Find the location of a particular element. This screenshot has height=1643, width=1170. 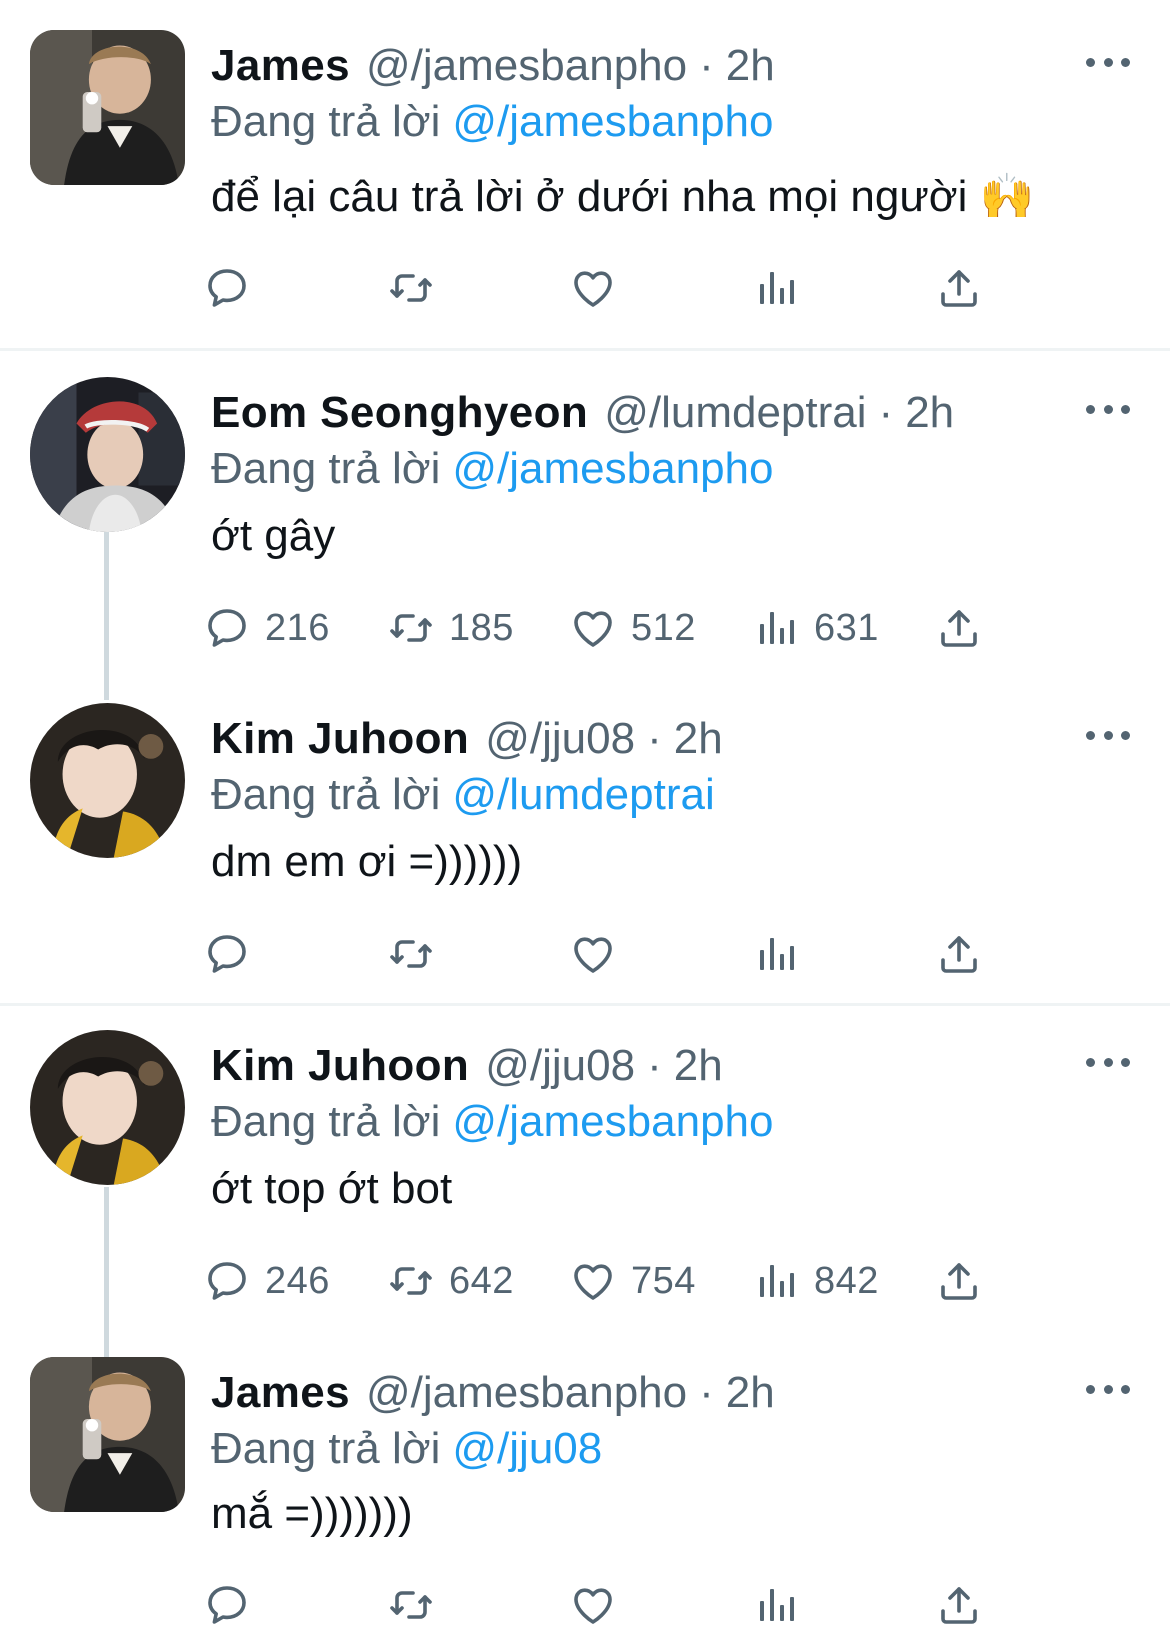

display-name: Eom Seonghyeon is located at coordinates (399, 413).